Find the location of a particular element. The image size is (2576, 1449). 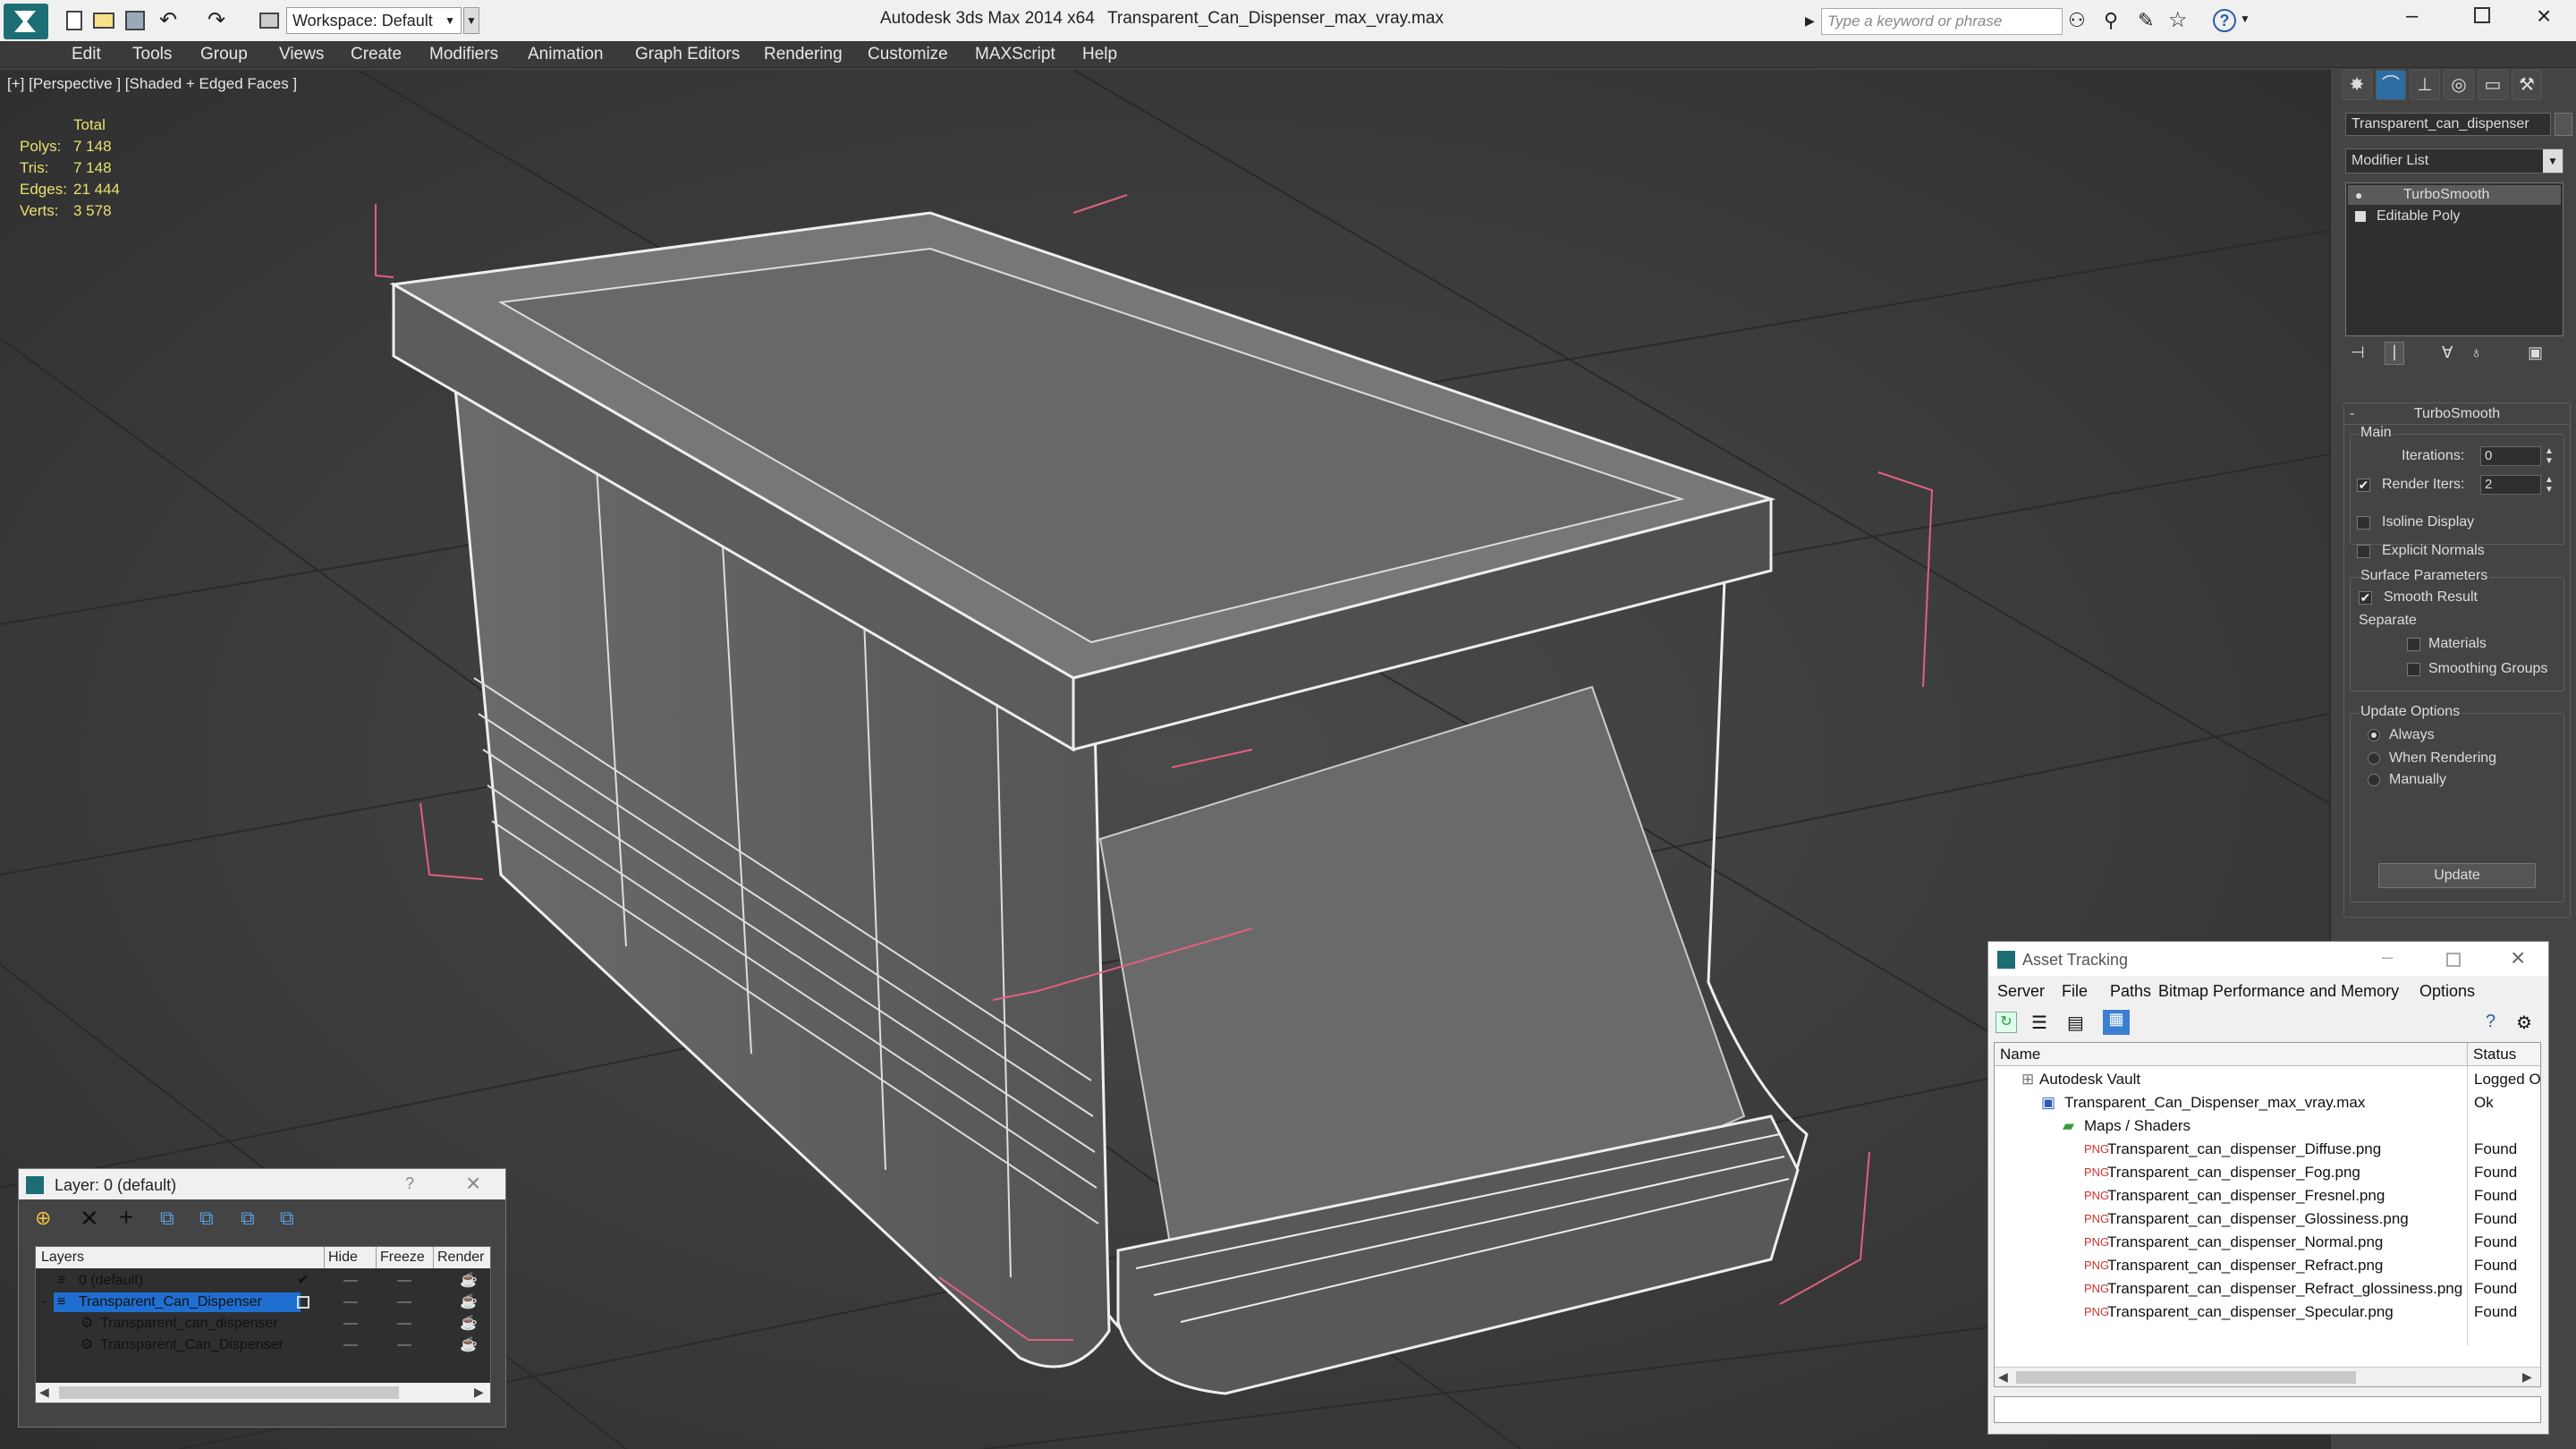

show-end-result-icon: | is located at coordinates (2394, 353).